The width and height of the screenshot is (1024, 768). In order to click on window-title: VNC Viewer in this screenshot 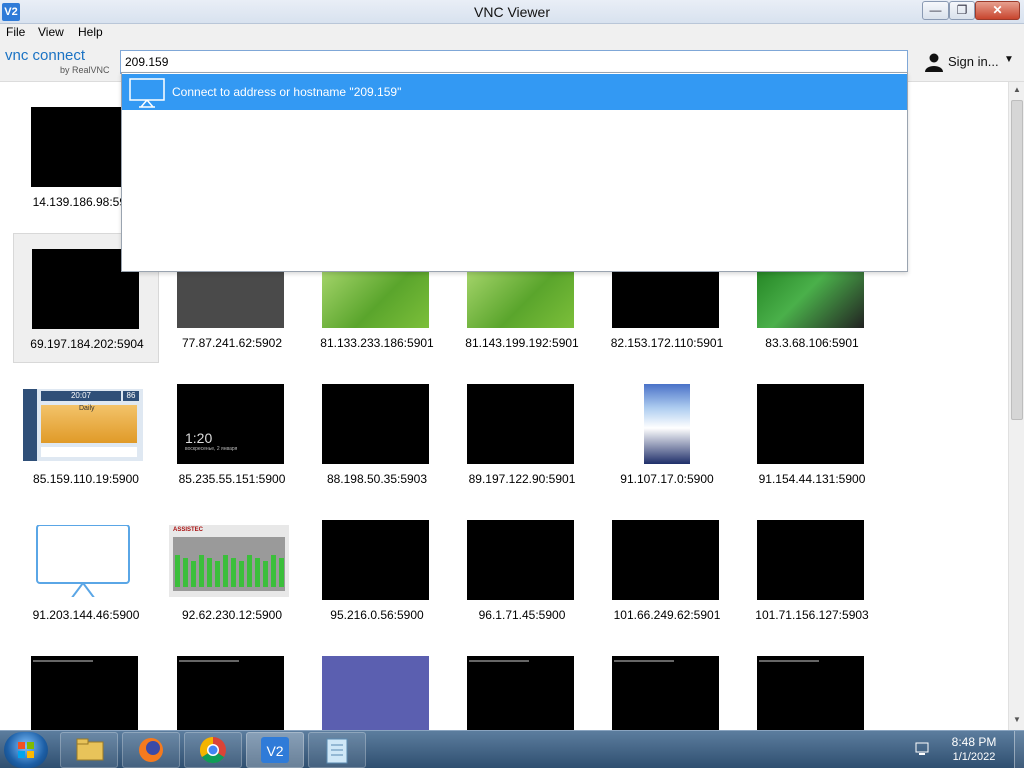, I will do `click(512, 12)`.